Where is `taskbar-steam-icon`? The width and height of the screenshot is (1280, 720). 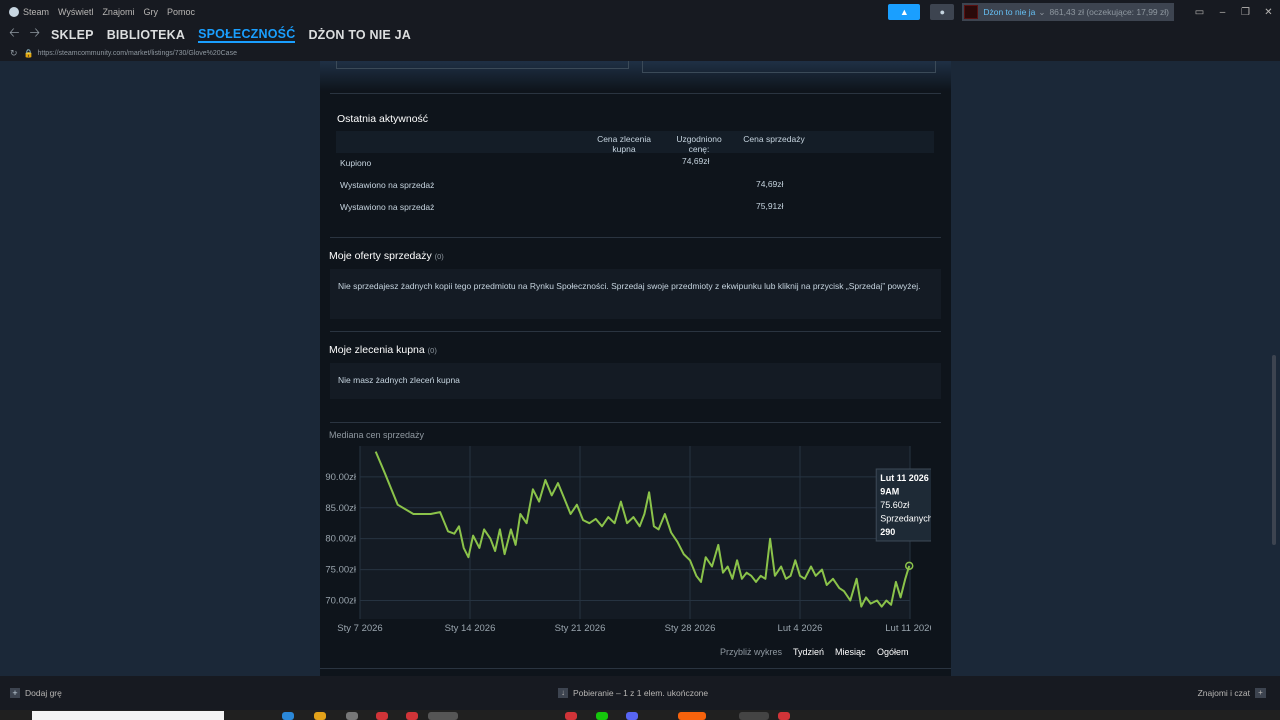
taskbar-steam-icon is located at coordinates (754, 716).